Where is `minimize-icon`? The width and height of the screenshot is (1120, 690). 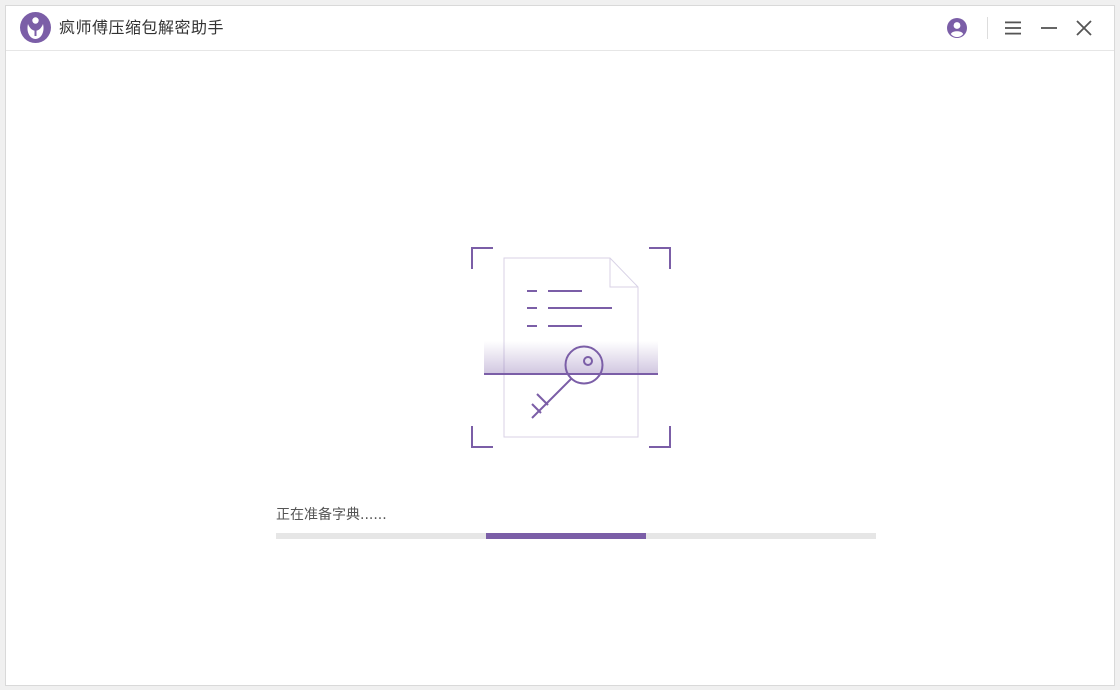 minimize-icon is located at coordinates (1049, 28).